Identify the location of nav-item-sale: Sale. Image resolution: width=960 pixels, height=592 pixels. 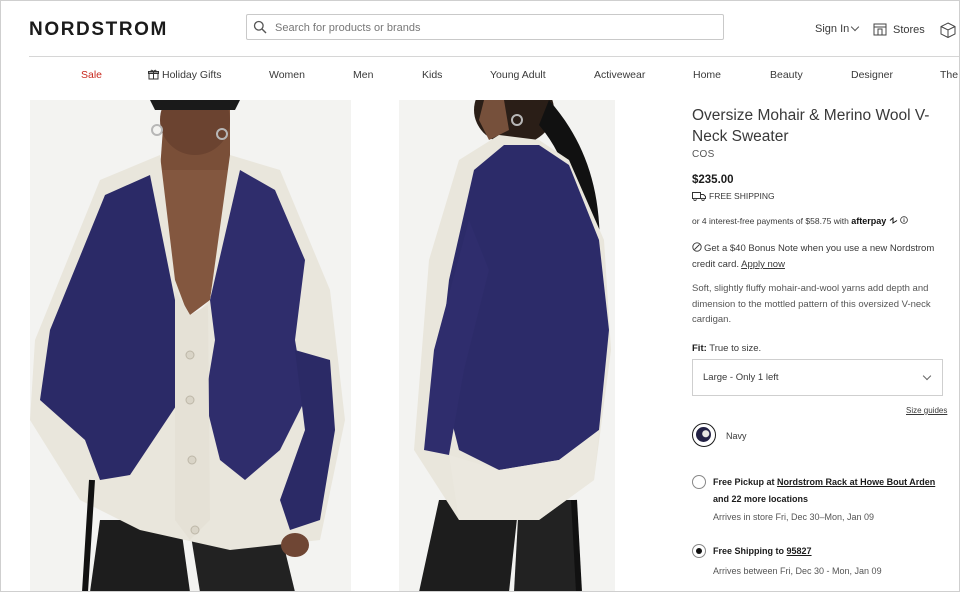
(91, 75).